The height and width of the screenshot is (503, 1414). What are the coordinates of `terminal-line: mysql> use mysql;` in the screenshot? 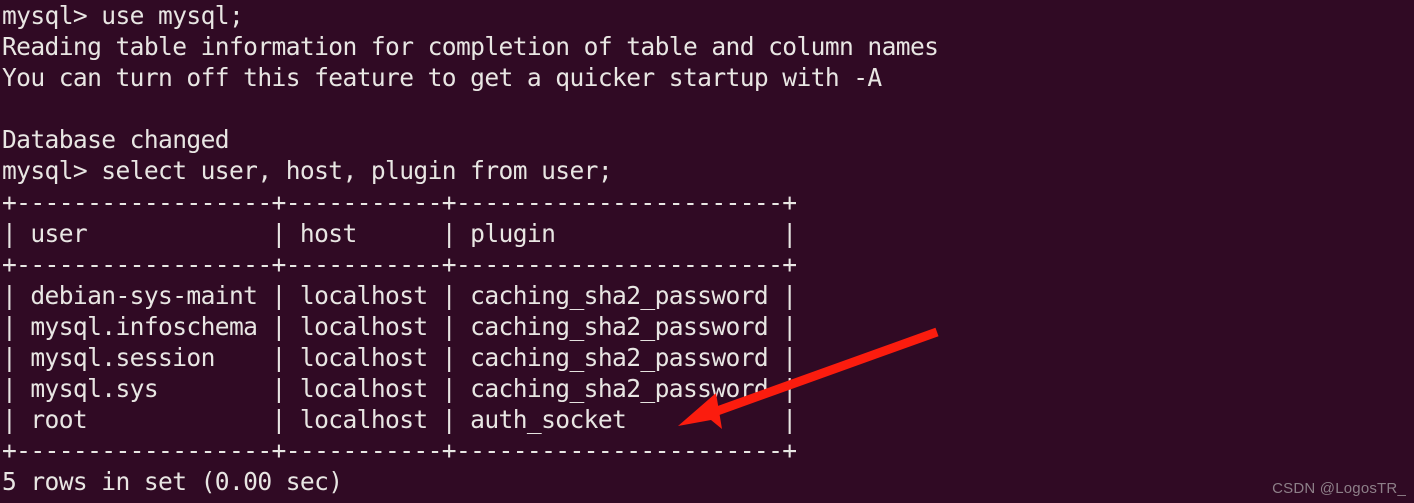 It's located at (123, 15).